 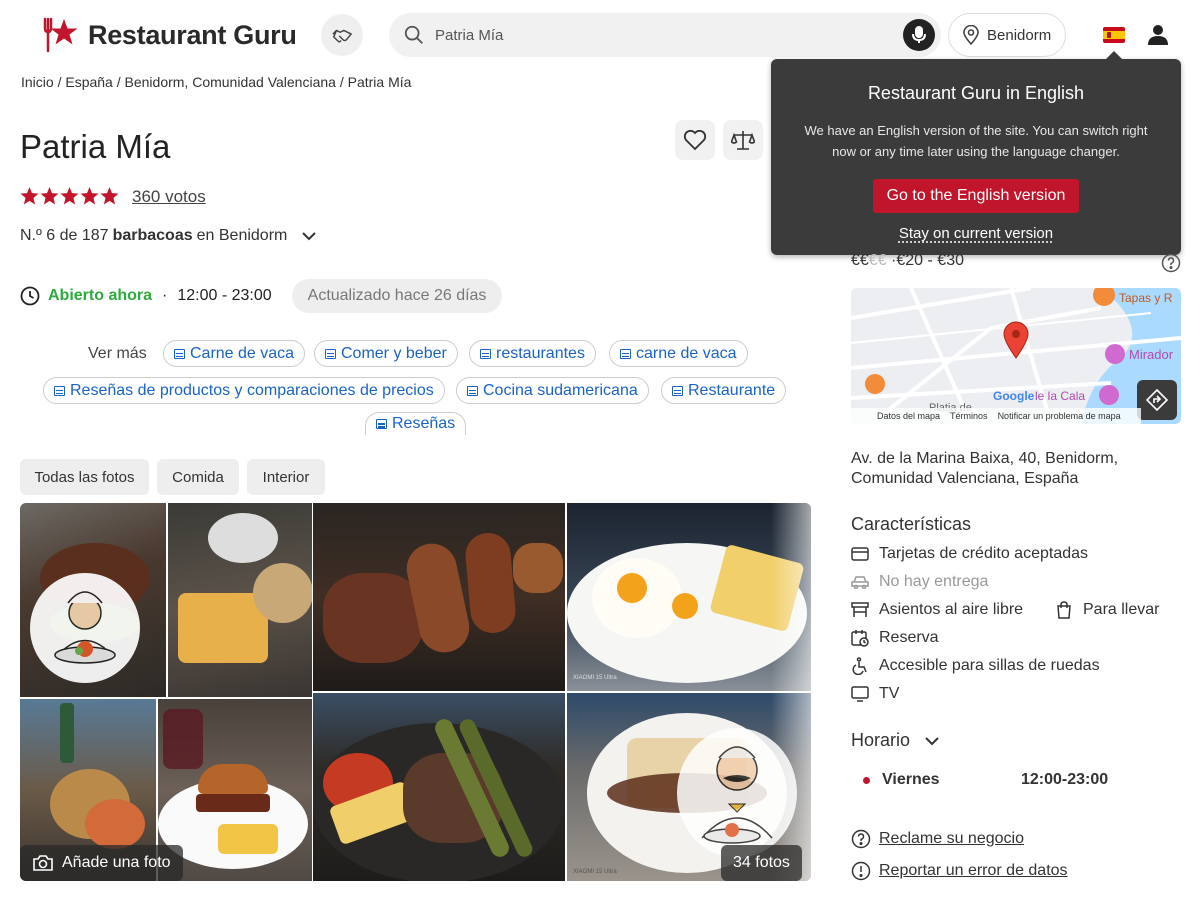 What do you see at coordinates (230, 82) in the screenshot?
I see `breadcrumb-city: Benidorm, Comunidad Valenciana` at bounding box center [230, 82].